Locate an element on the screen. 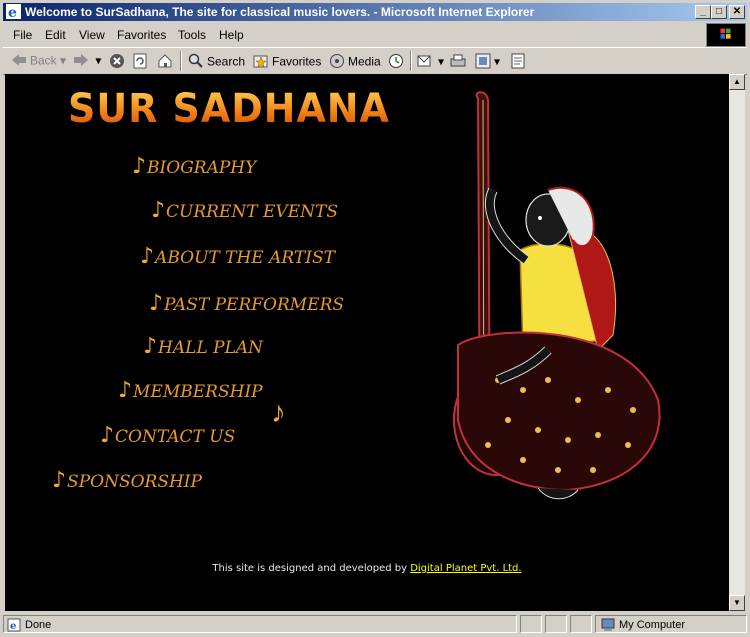 The image size is (750, 637). menu-file: File is located at coordinates (22, 35).